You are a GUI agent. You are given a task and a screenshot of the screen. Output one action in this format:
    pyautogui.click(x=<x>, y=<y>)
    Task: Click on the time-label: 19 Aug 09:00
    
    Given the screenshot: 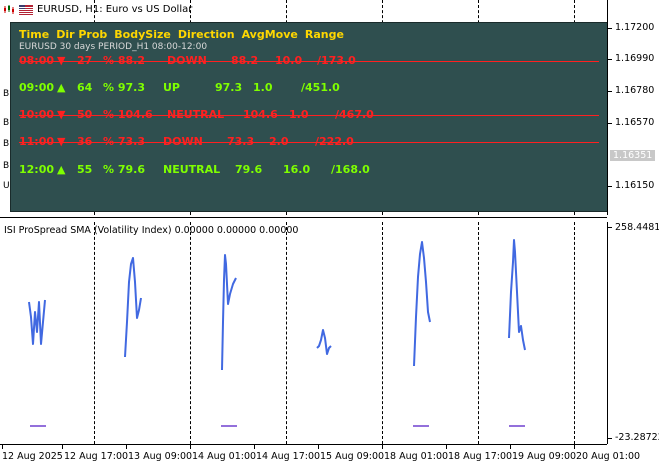 What is the action you would take?
    pyautogui.click(x=544, y=456)
    